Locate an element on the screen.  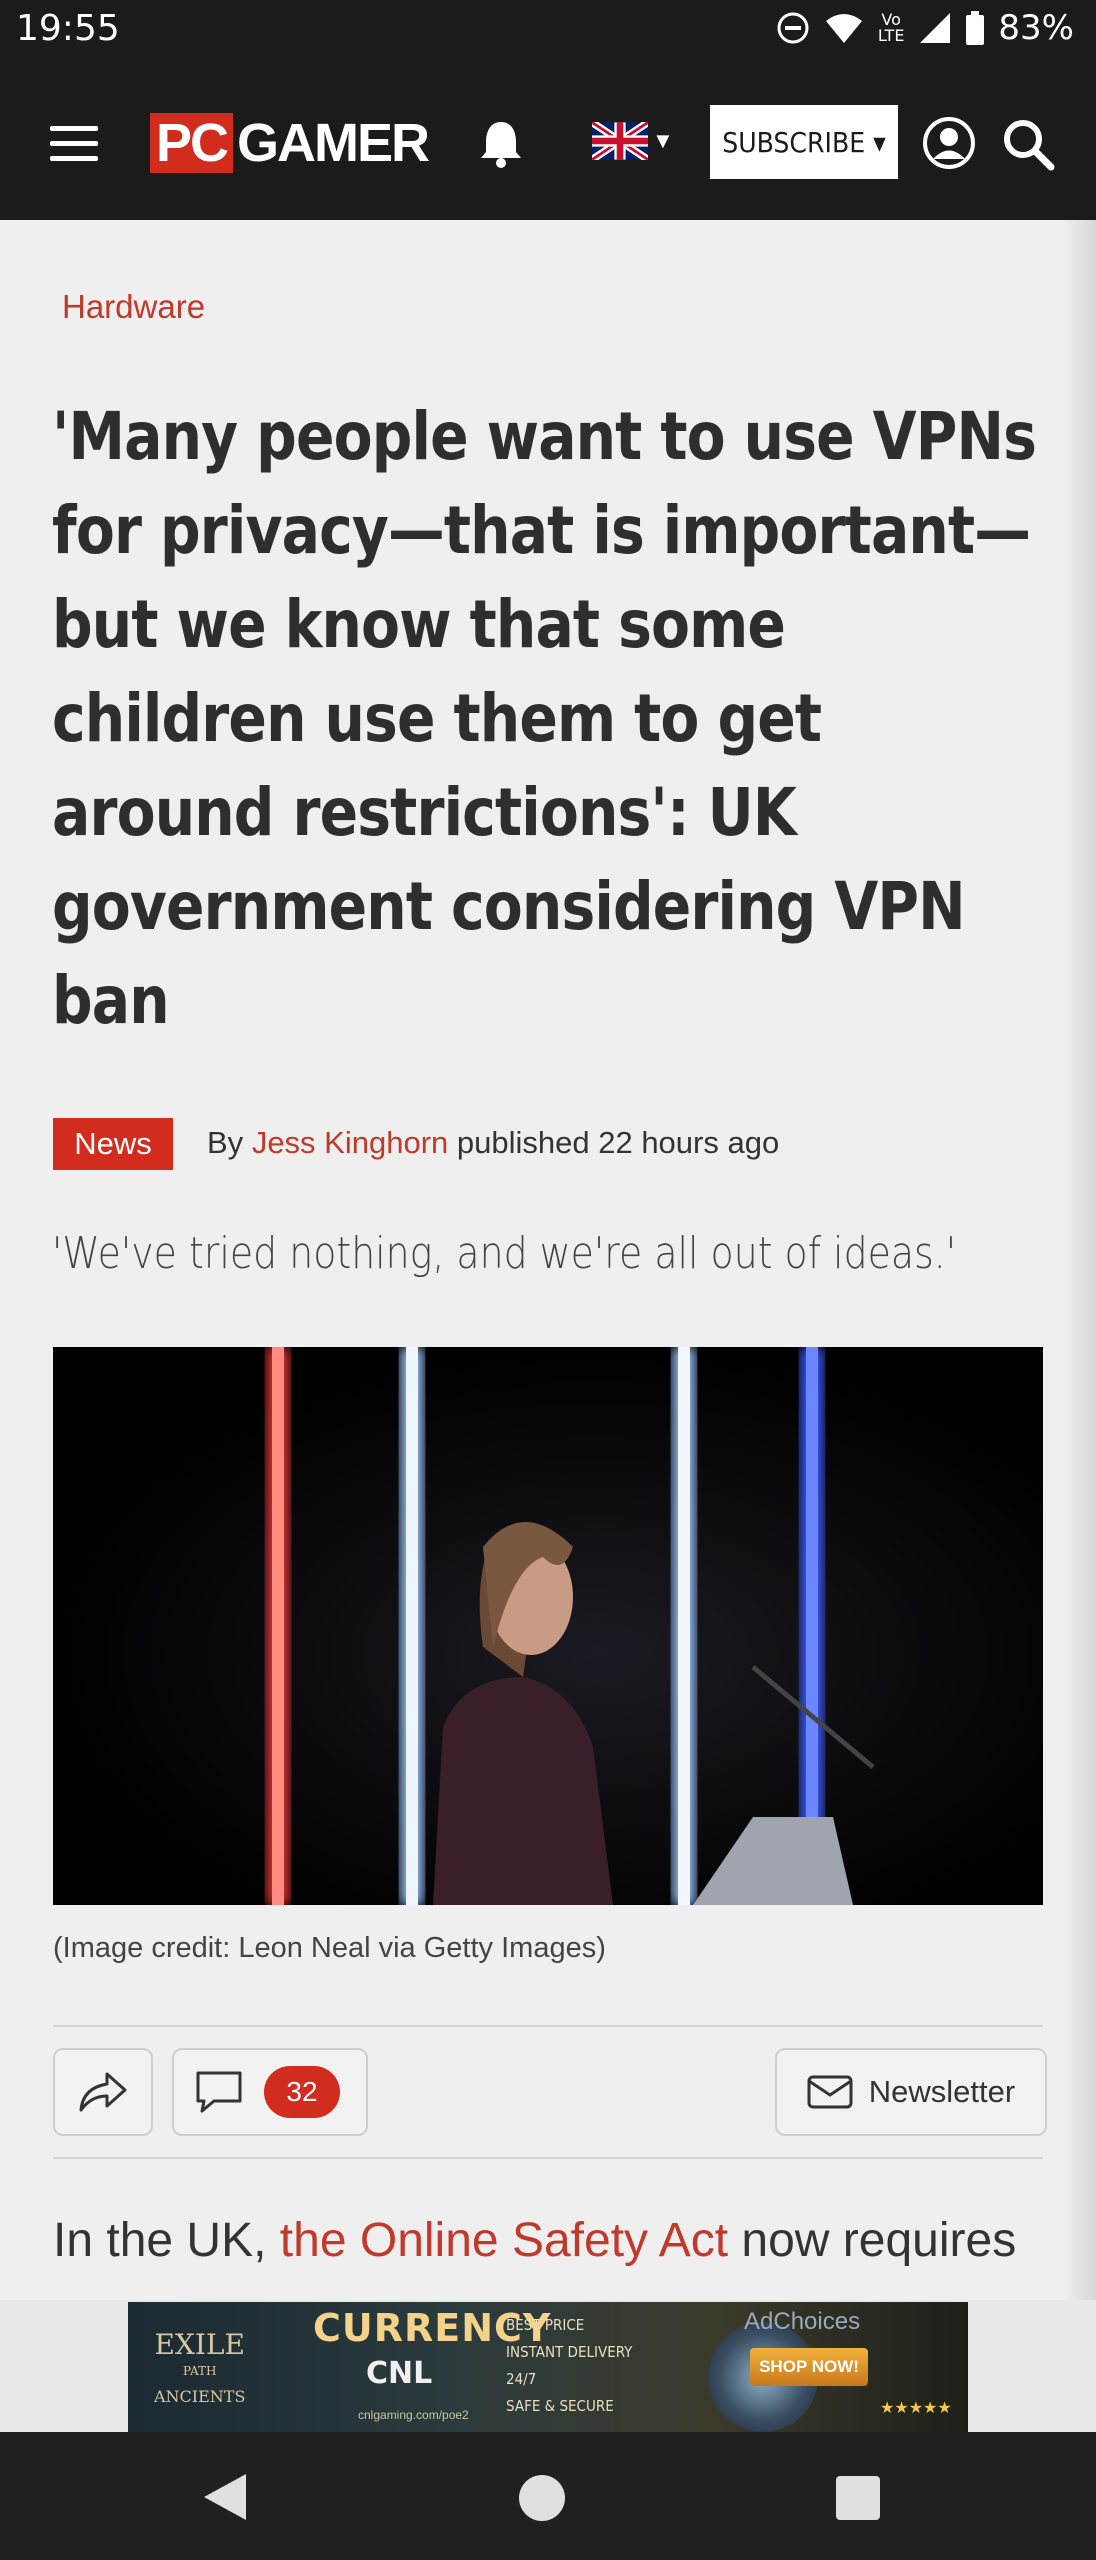
ad-feature: SAFE & SECURE is located at coordinates (560, 2406).